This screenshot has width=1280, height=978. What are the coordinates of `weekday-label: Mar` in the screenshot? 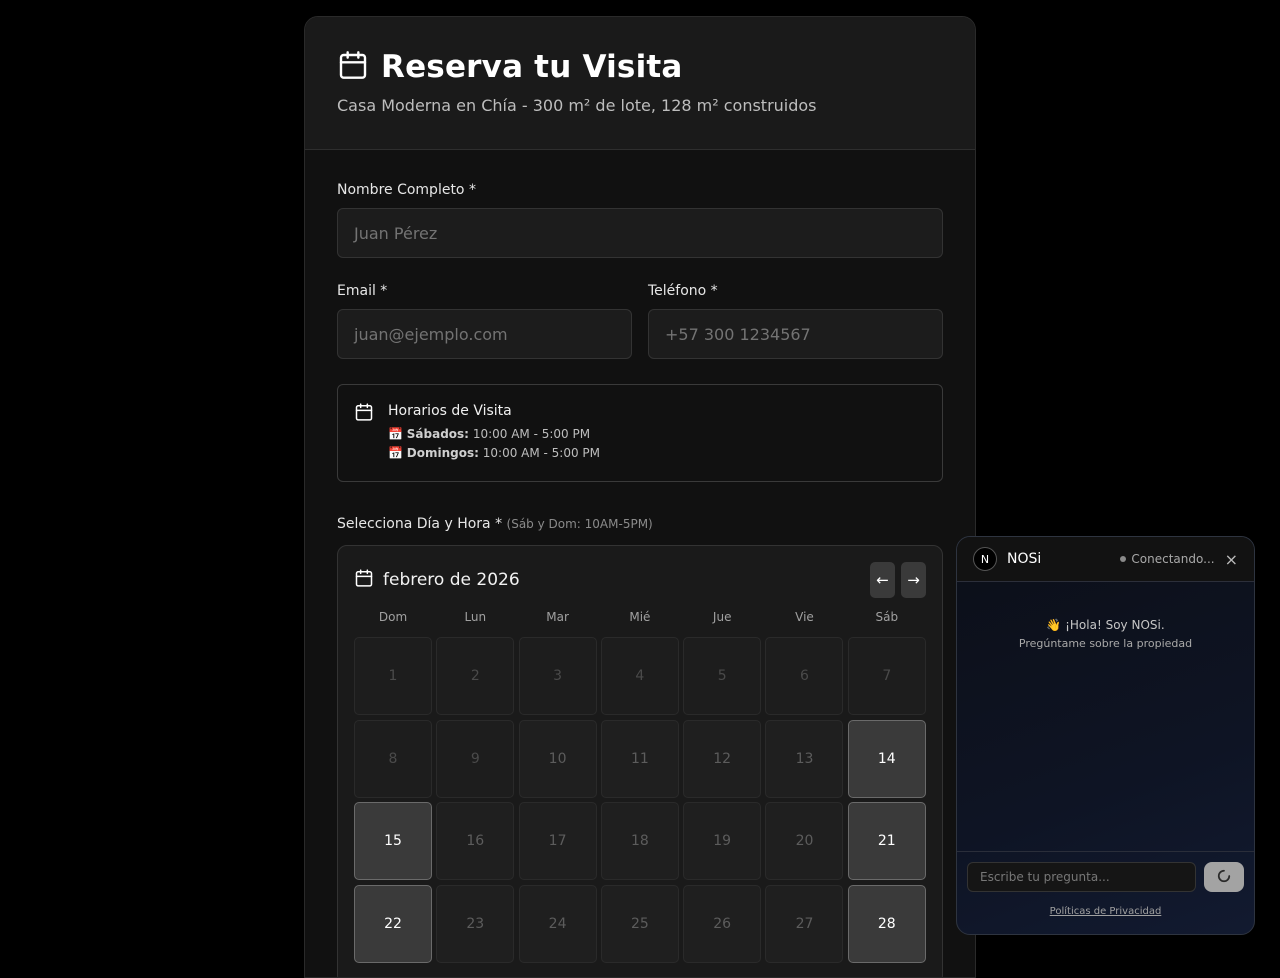 It's located at (557, 617).